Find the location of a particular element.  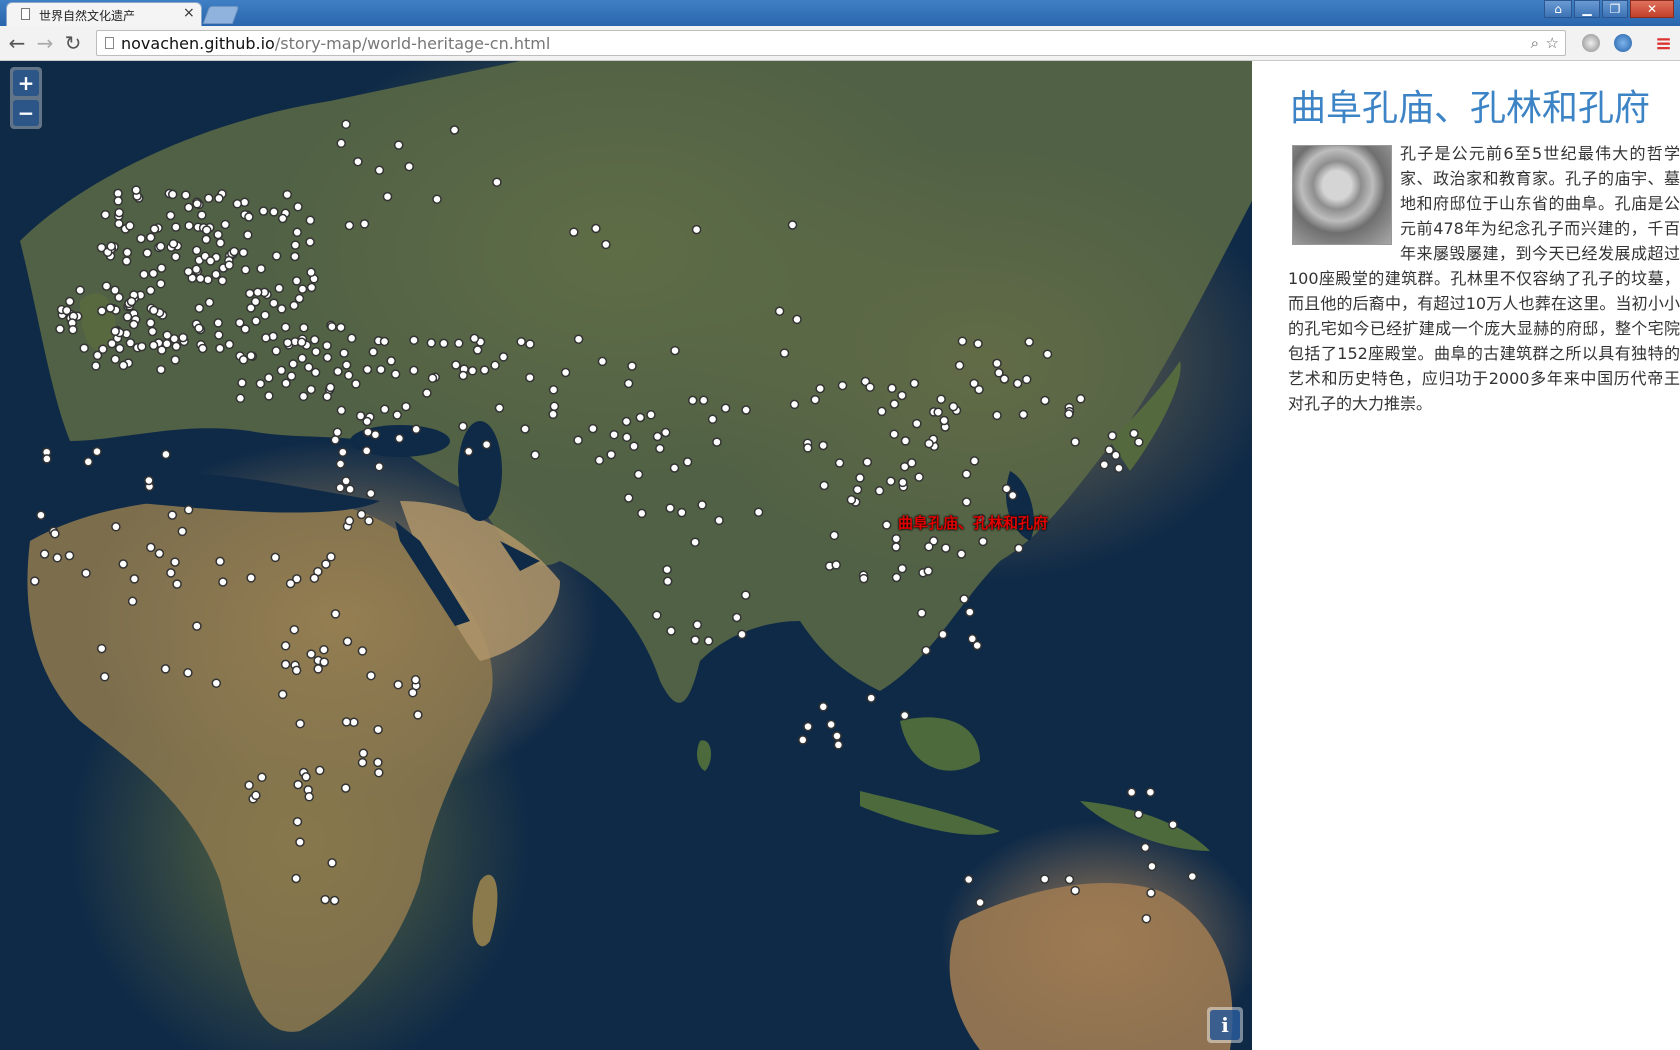

minimize-button: ▁ is located at coordinates (1587, 9).